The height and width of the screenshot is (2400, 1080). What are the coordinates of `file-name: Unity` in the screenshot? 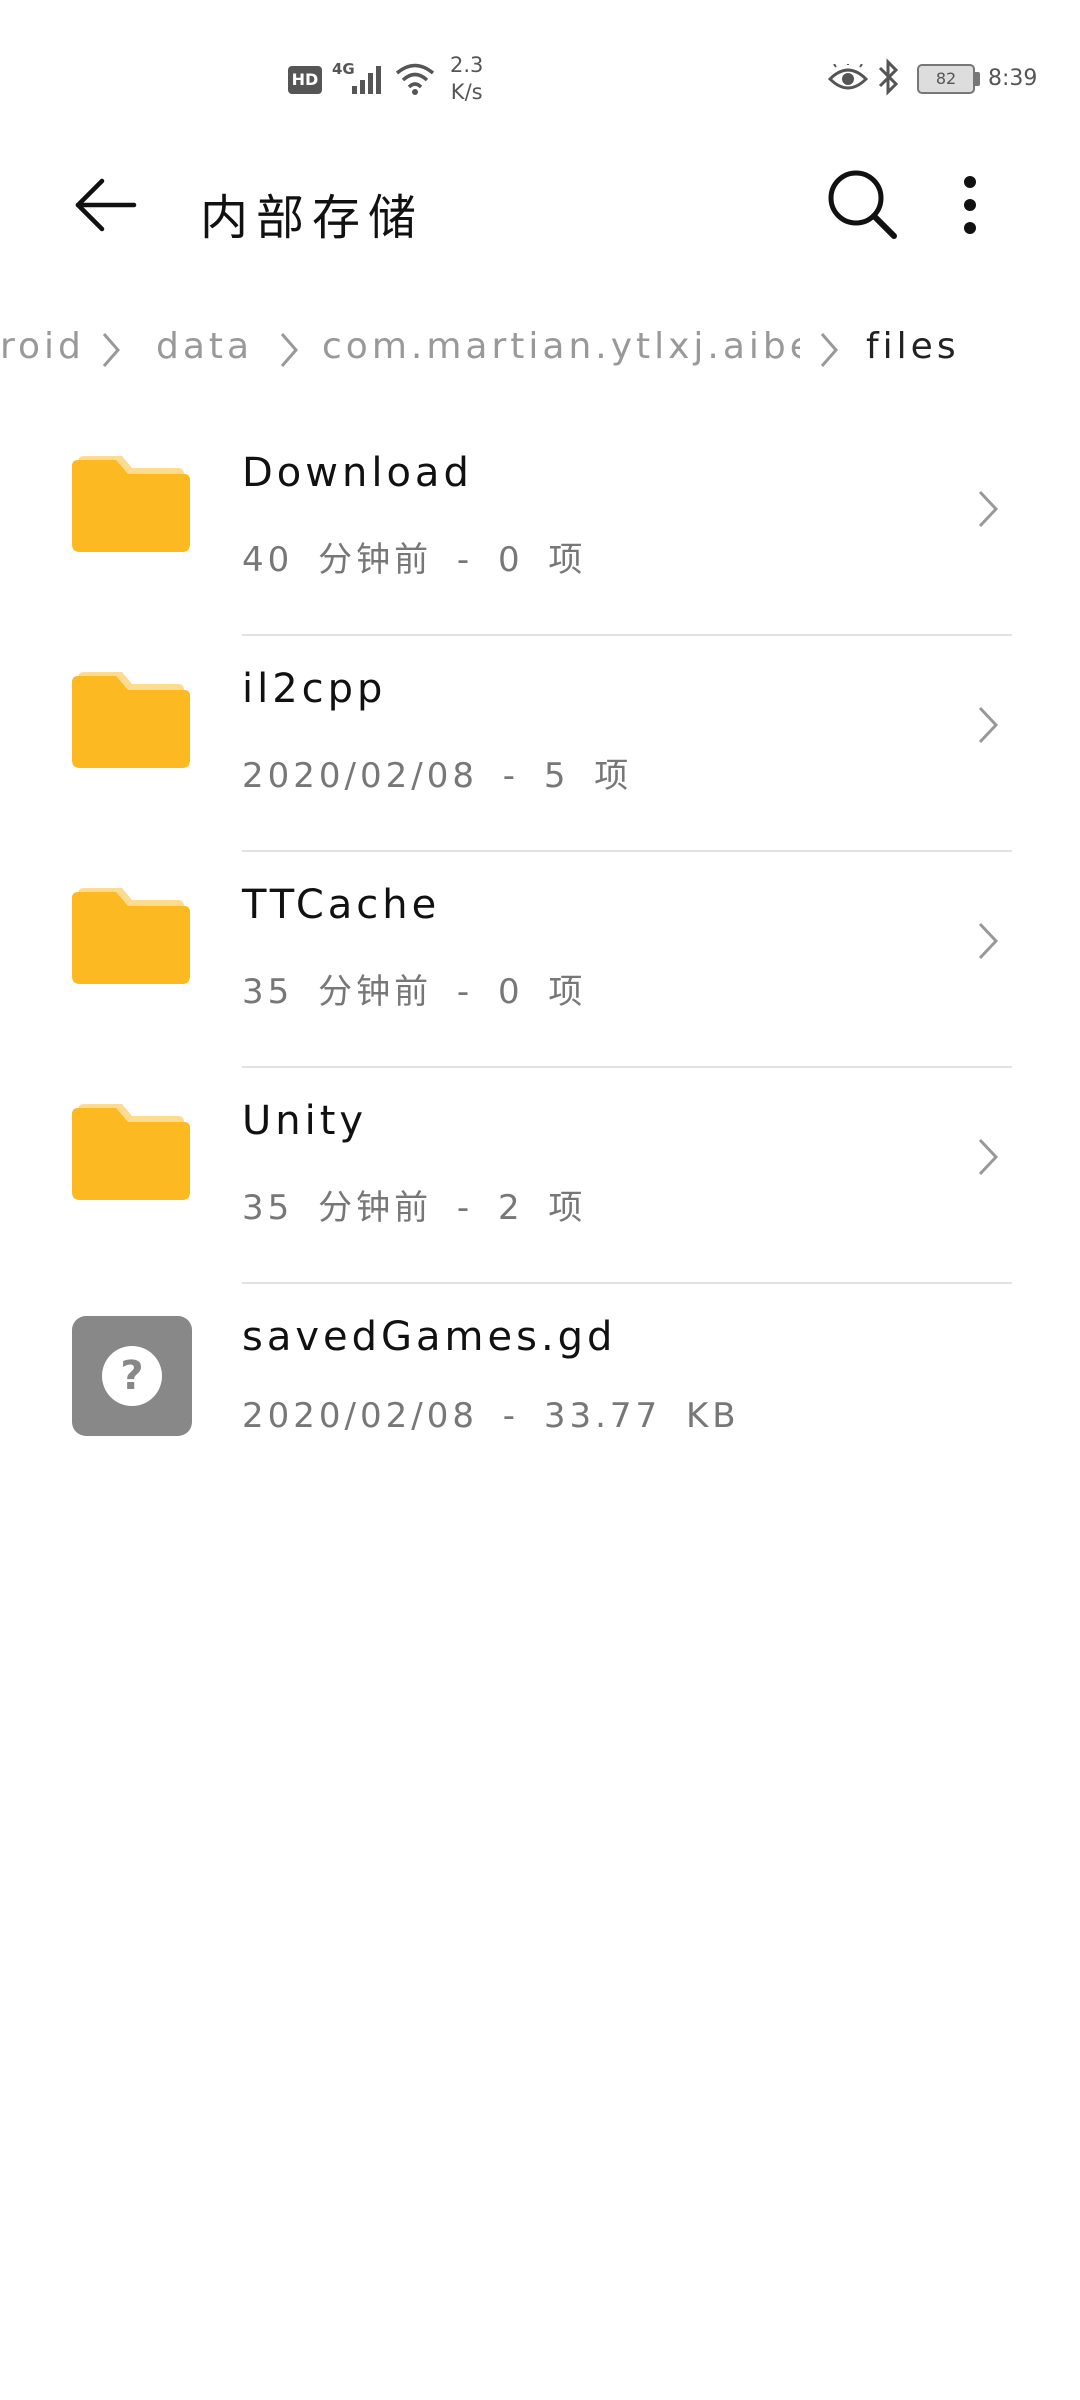 It's located at (305, 1121).